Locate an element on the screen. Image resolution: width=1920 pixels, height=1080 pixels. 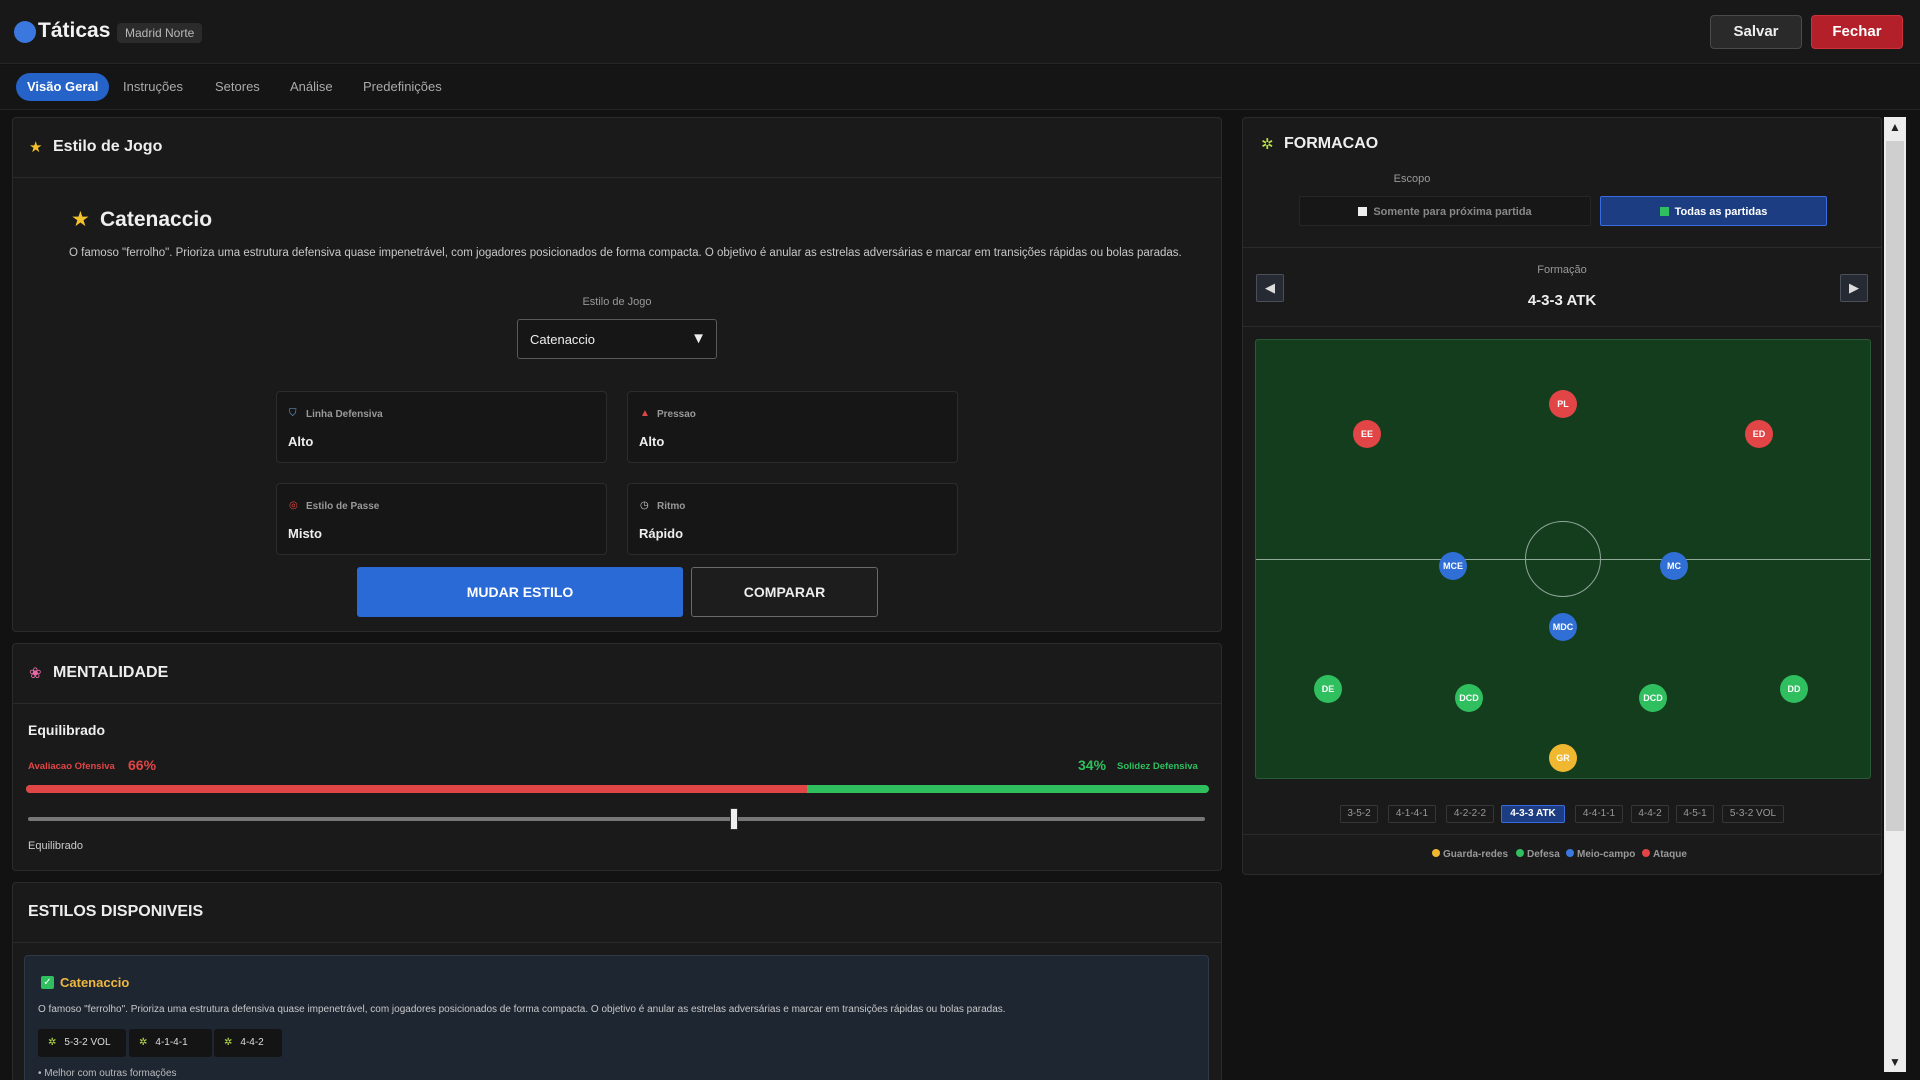
player-marker: GR is located at coordinates (1563, 758).